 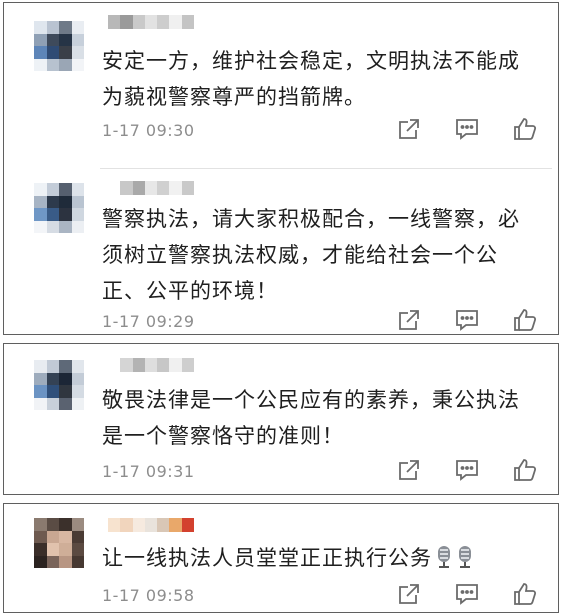 I want to click on comment-text: 敬畏法律是一个公民应有的素养，秉公执法是一个警察恪守的准则！, so click(x=311, y=418).